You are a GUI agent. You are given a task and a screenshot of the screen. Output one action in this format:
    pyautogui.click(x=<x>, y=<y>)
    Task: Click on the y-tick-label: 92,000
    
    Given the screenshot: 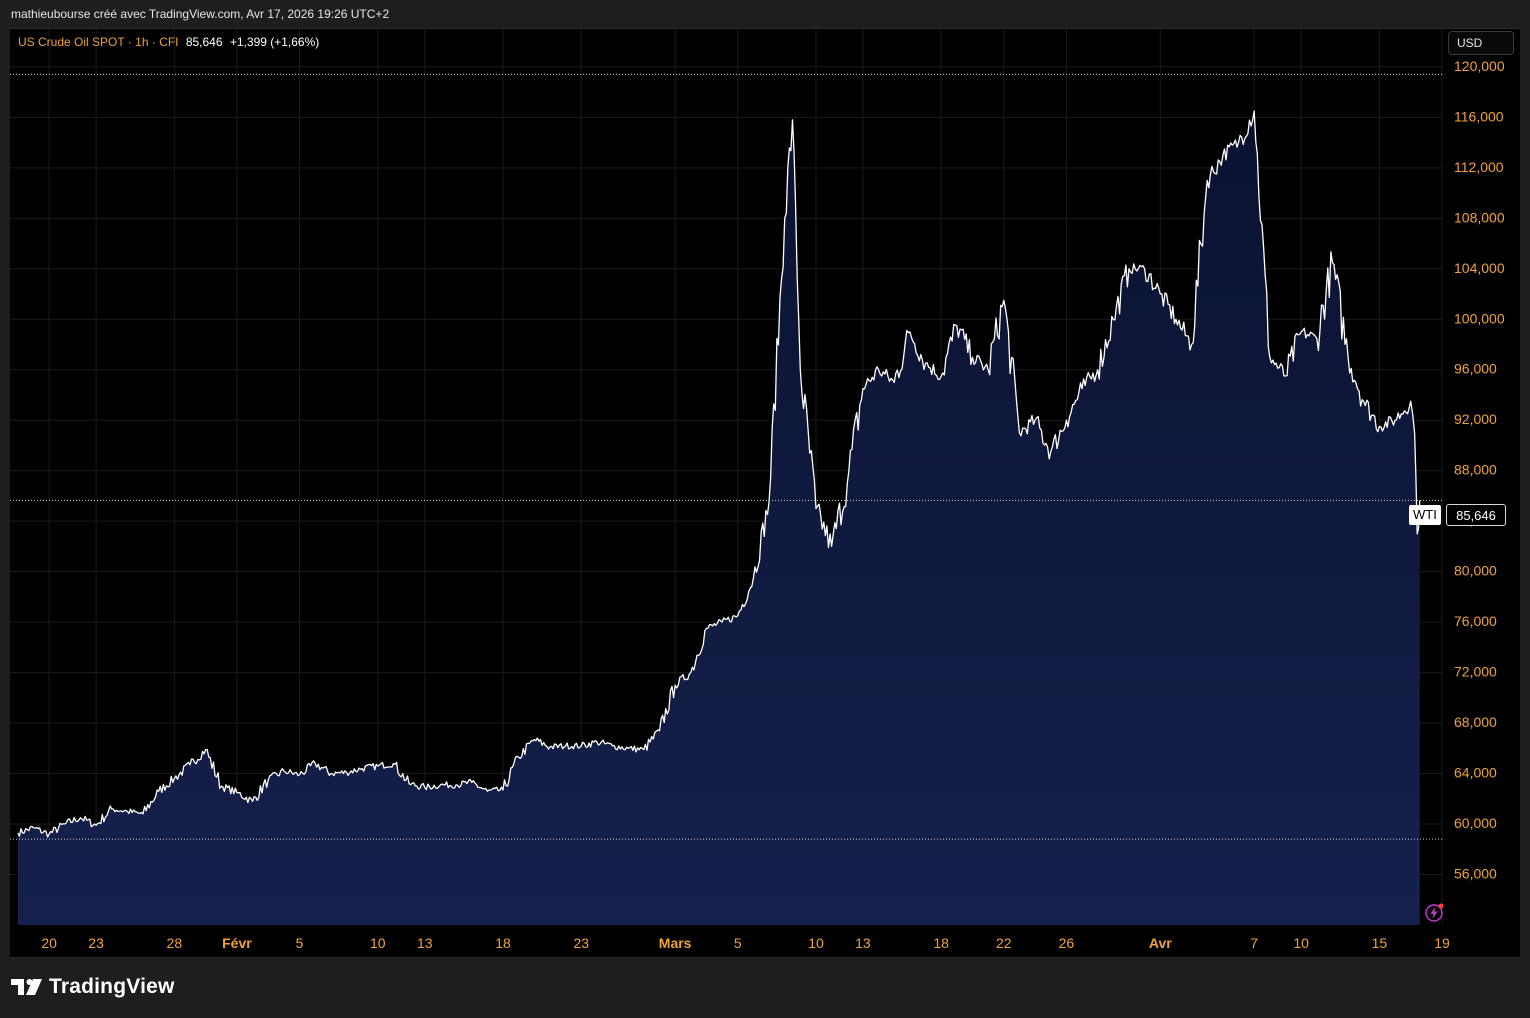 What is the action you would take?
    pyautogui.click(x=1475, y=419)
    